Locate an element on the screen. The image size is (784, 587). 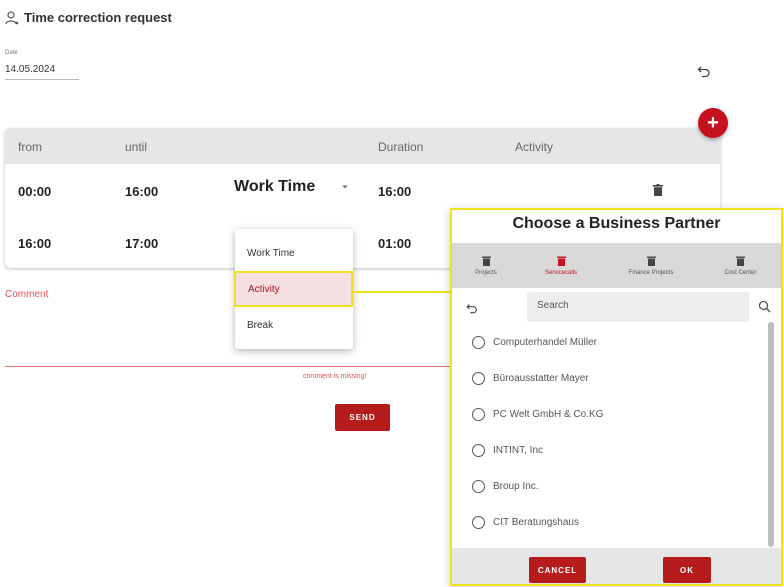
tab-servicecalls: Servicecalls is located at coordinates (561, 265).